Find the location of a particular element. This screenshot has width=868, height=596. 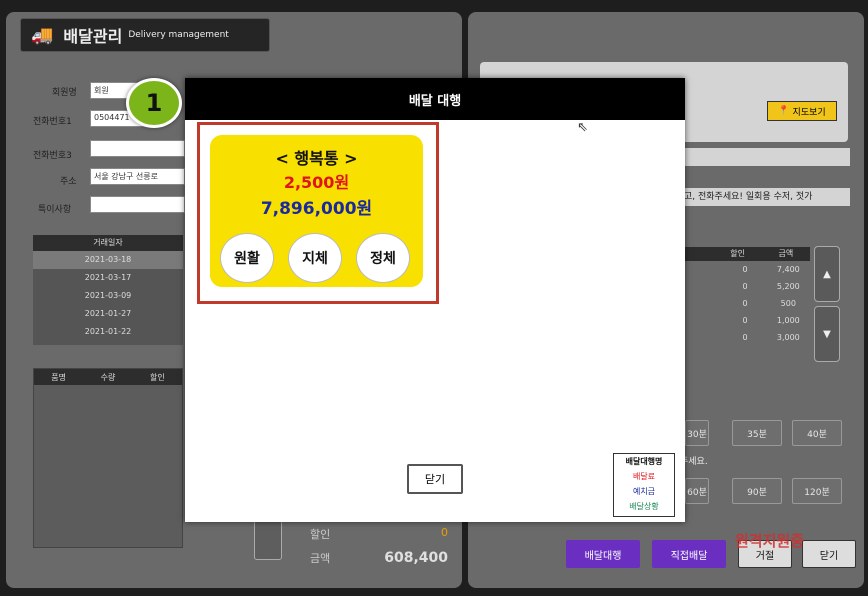

totals: 할인 0 금액 608,400 is located at coordinates (379, 552).